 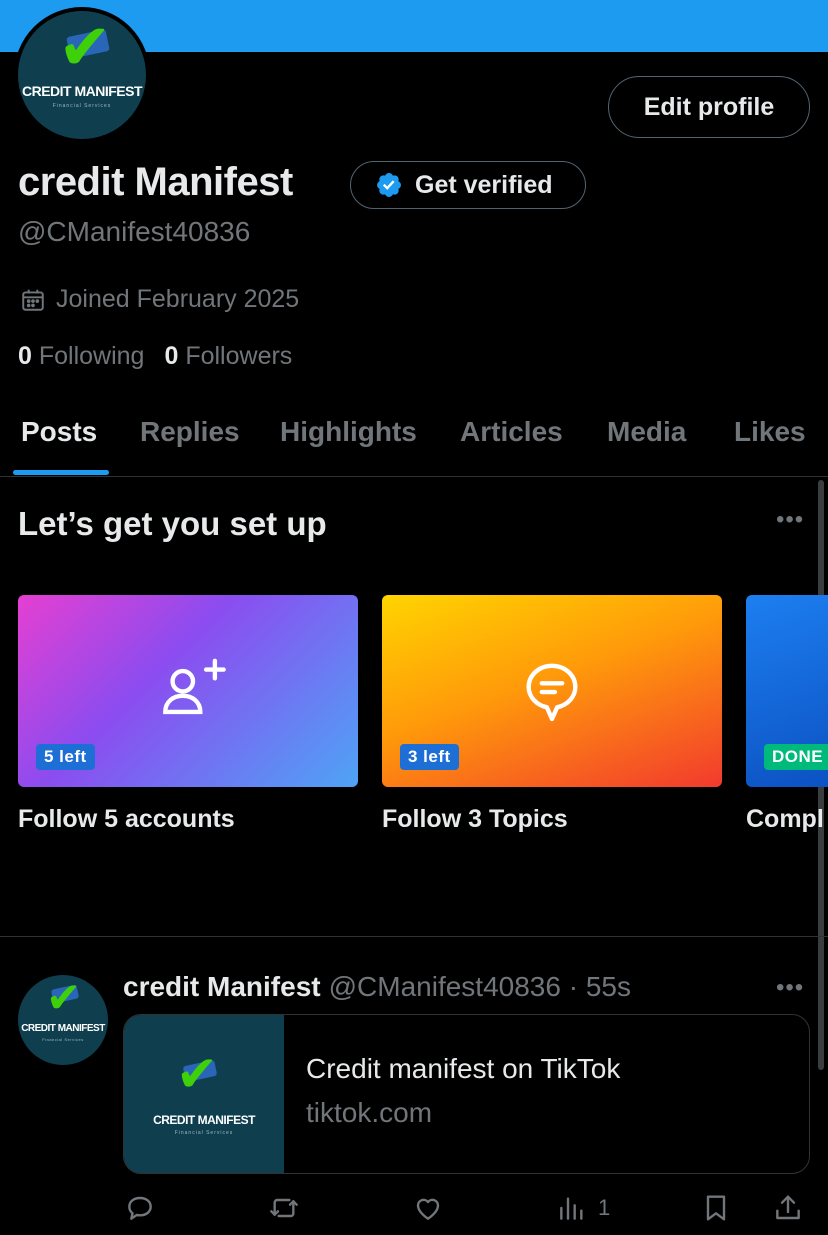 I want to click on tab-replies: Replies, so click(x=190, y=432).